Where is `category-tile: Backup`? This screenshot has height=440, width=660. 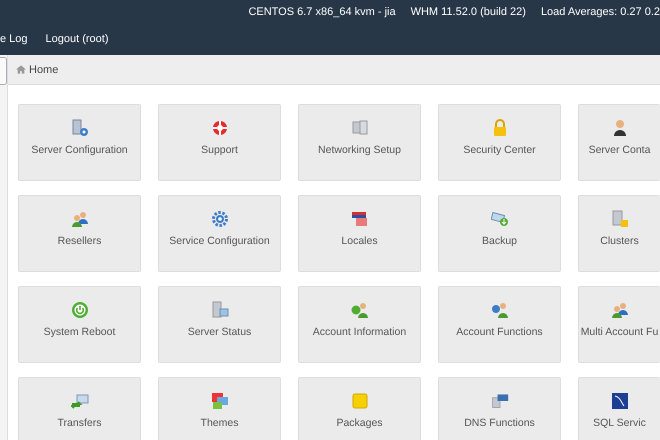 category-tile: Backup is located at coordinates (499, 233).